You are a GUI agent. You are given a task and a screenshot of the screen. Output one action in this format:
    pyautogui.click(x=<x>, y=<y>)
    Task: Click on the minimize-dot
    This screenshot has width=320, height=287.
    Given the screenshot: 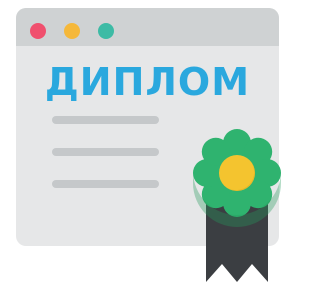 What is the action you would take?
    pyautogui.click(x=72, y=31)
    